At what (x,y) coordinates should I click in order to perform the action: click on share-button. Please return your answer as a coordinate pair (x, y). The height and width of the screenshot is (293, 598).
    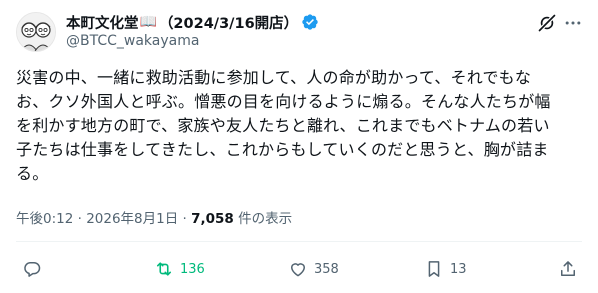
    Looking at the image, I should click on (568, 269).